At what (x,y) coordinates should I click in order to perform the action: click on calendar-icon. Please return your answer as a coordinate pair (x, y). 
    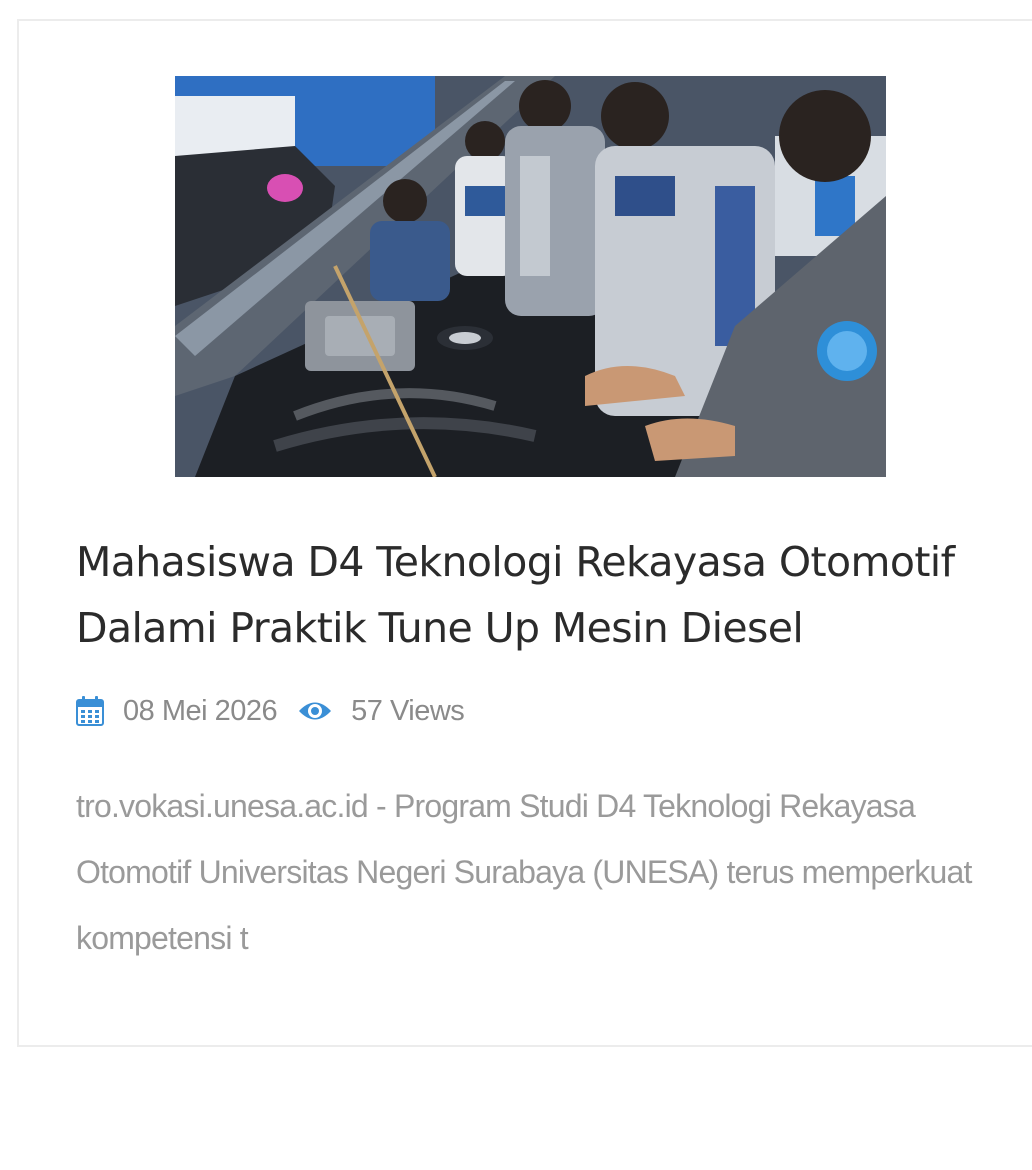
    Looking at the image, I should click on (90, 711).